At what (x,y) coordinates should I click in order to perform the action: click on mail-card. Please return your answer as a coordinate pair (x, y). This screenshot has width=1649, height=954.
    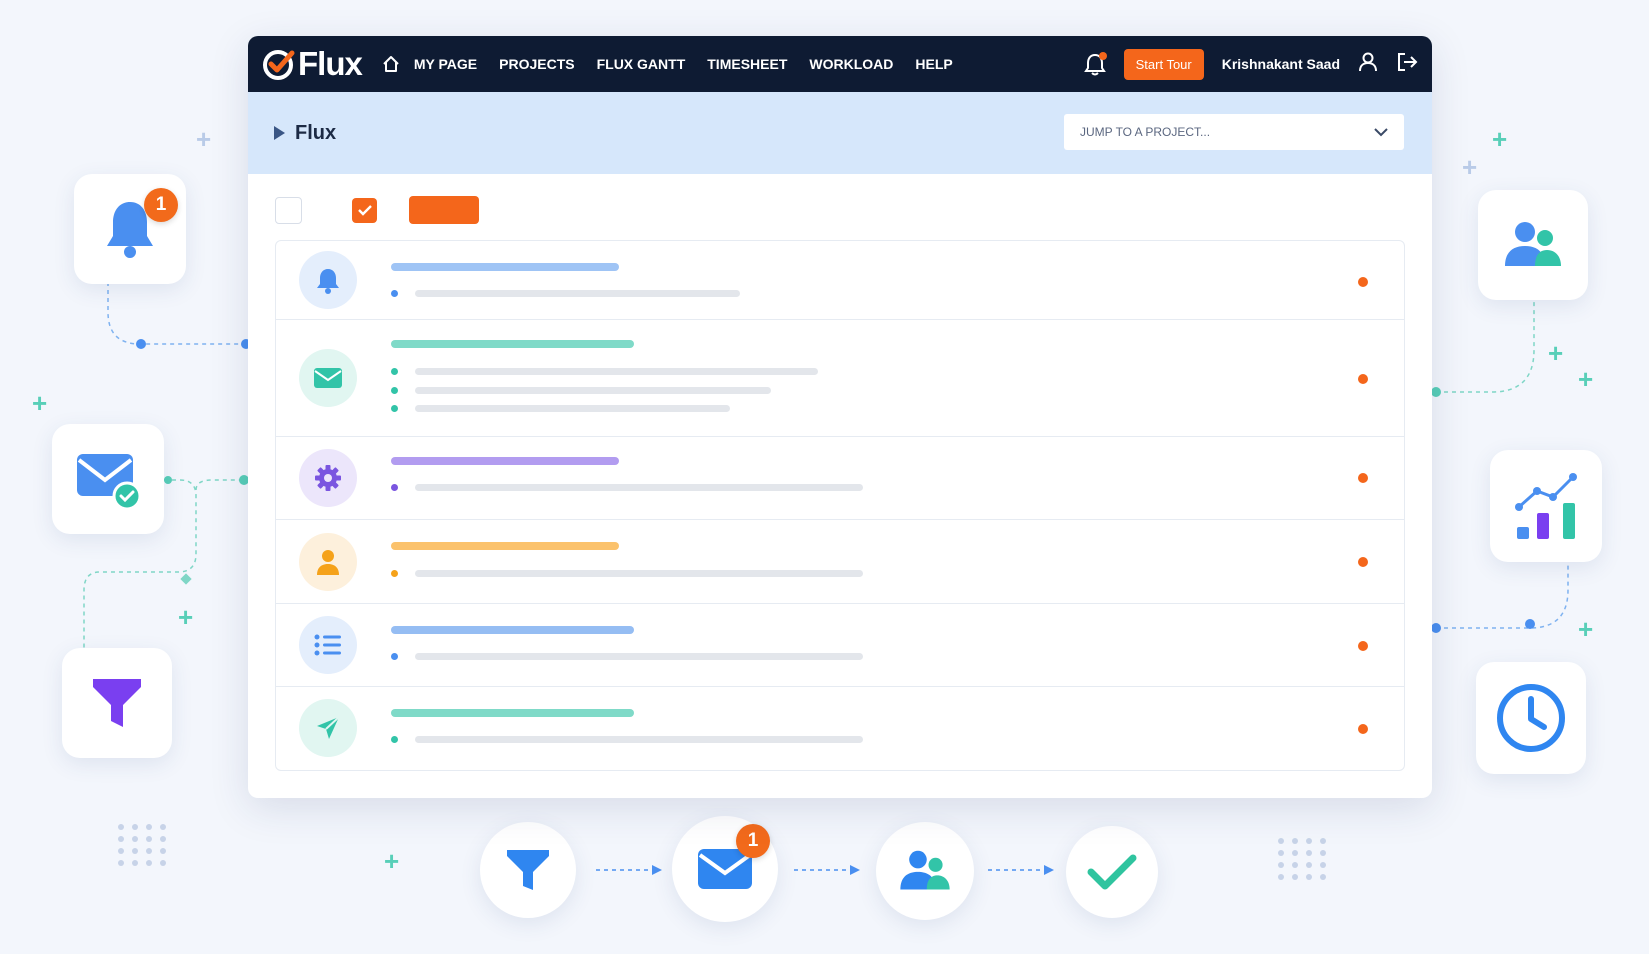
    Looking at the image, I should click on (108, 479).